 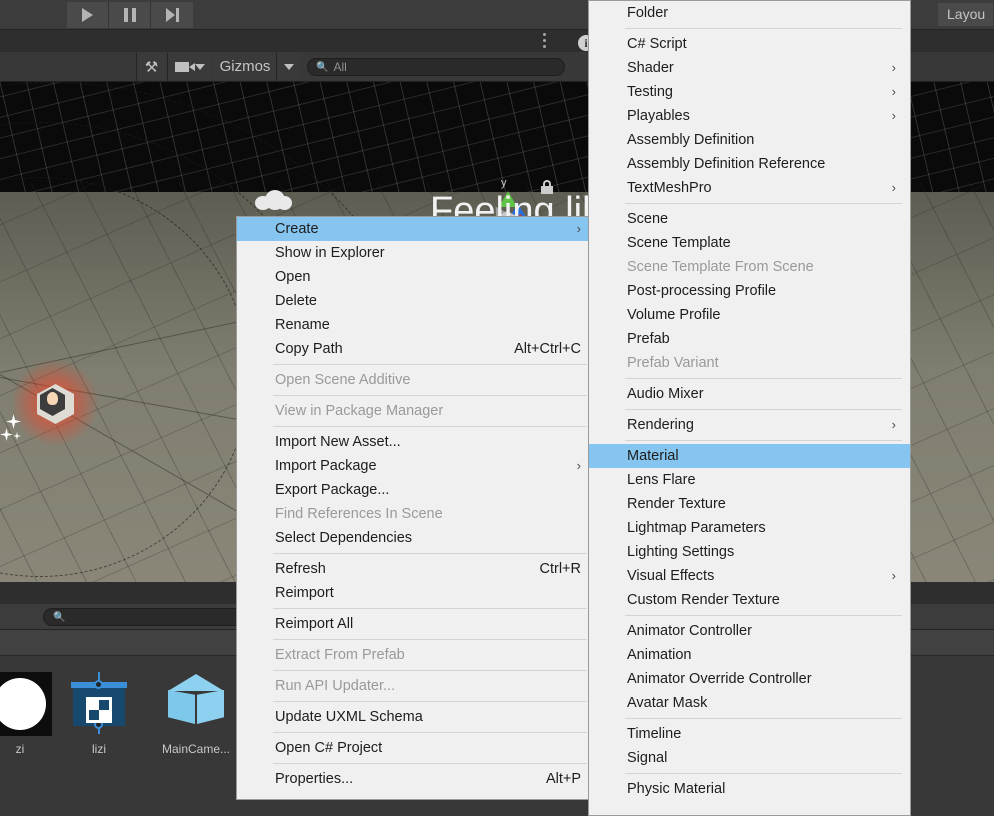 What do you see at coordinates (749, 188) in the screenshot?
I see `create-item-textmeshpro: TextMeshPro ›` at bounding box center [749, 188].